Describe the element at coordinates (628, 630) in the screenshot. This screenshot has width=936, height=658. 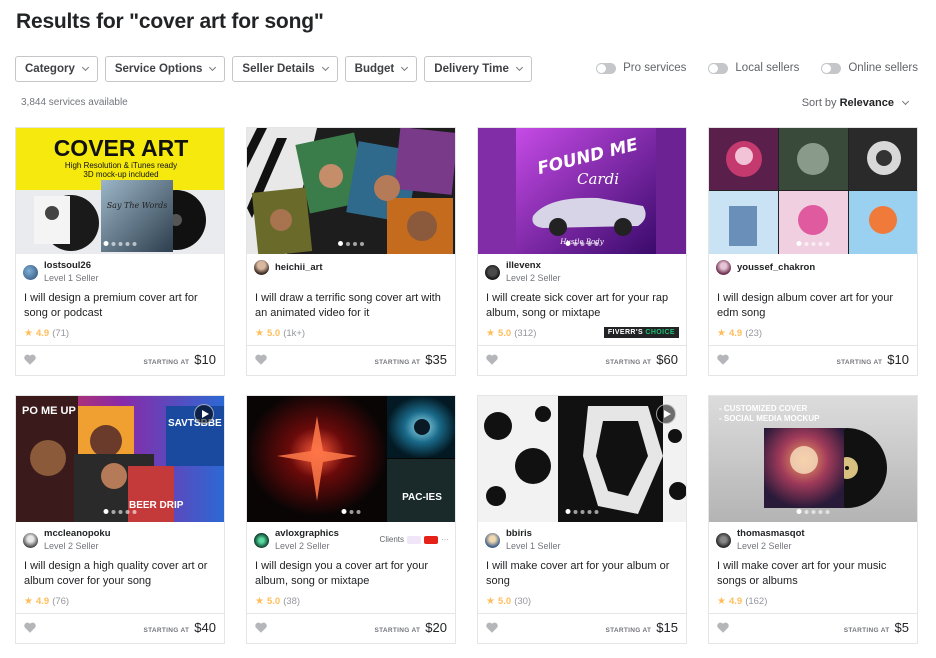
I see `price-label: STARTING AT` at that location.